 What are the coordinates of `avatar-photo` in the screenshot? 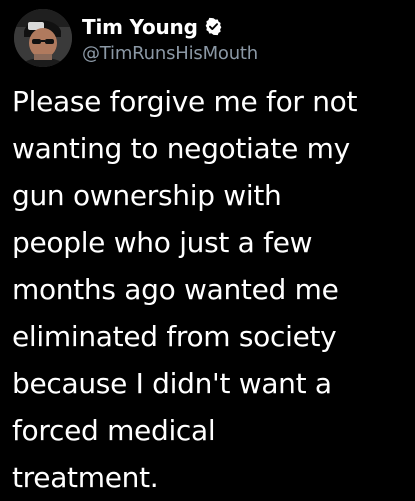 It's located at (43, 38).